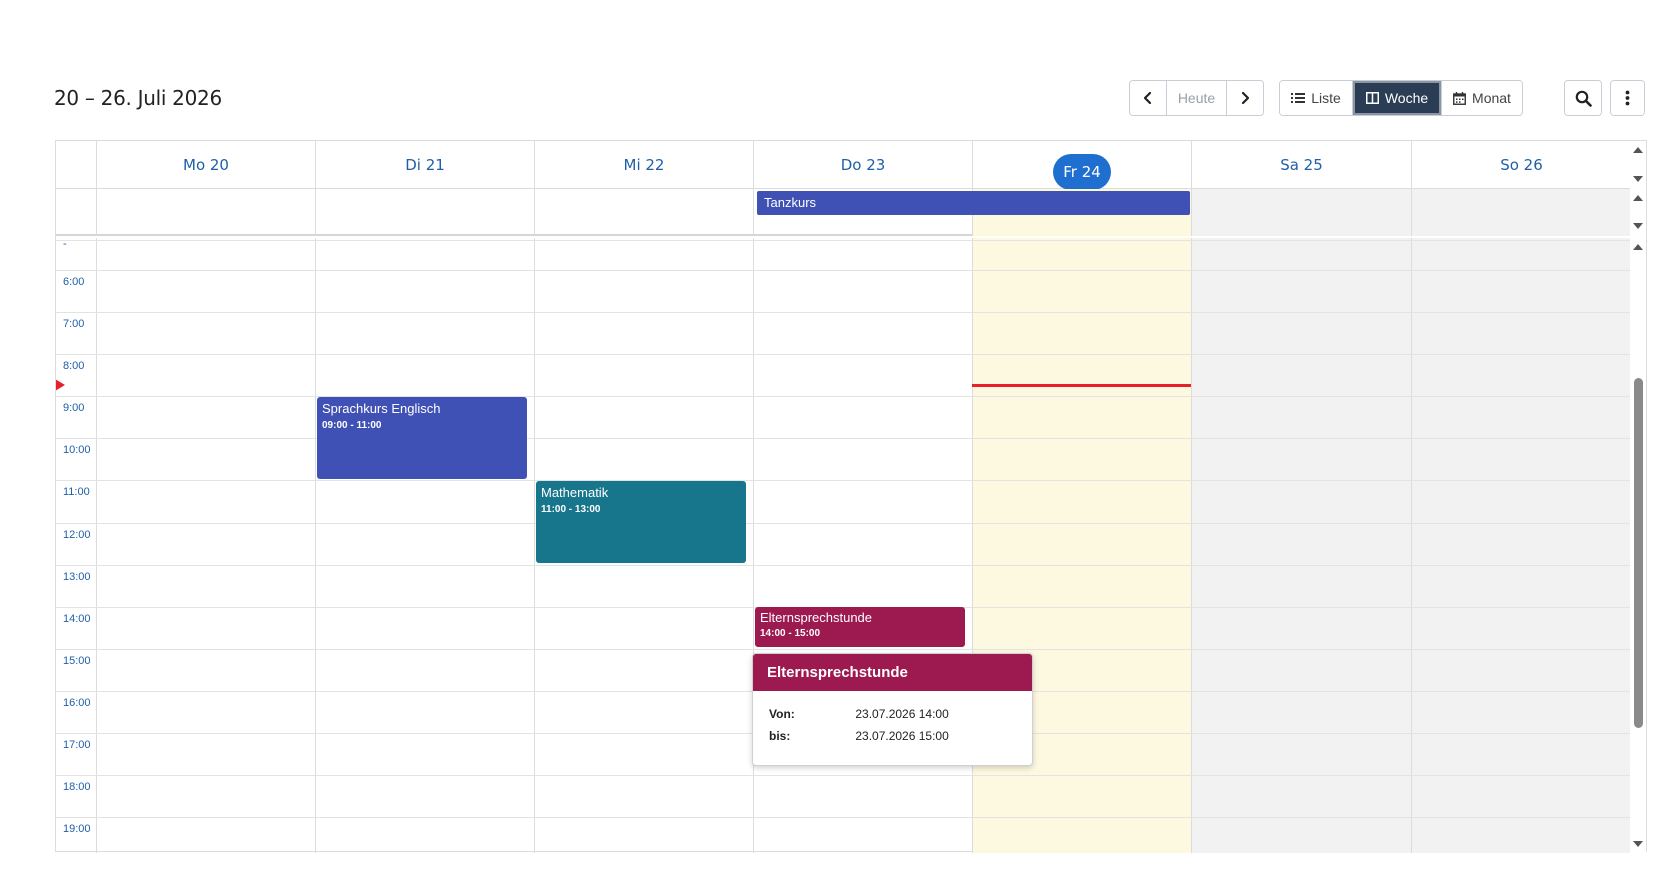 The image size is (1670, 891). Describe the element at coordinates (1082, 172) in the screenshot. I see `today-badge: Fr 24` at that location.